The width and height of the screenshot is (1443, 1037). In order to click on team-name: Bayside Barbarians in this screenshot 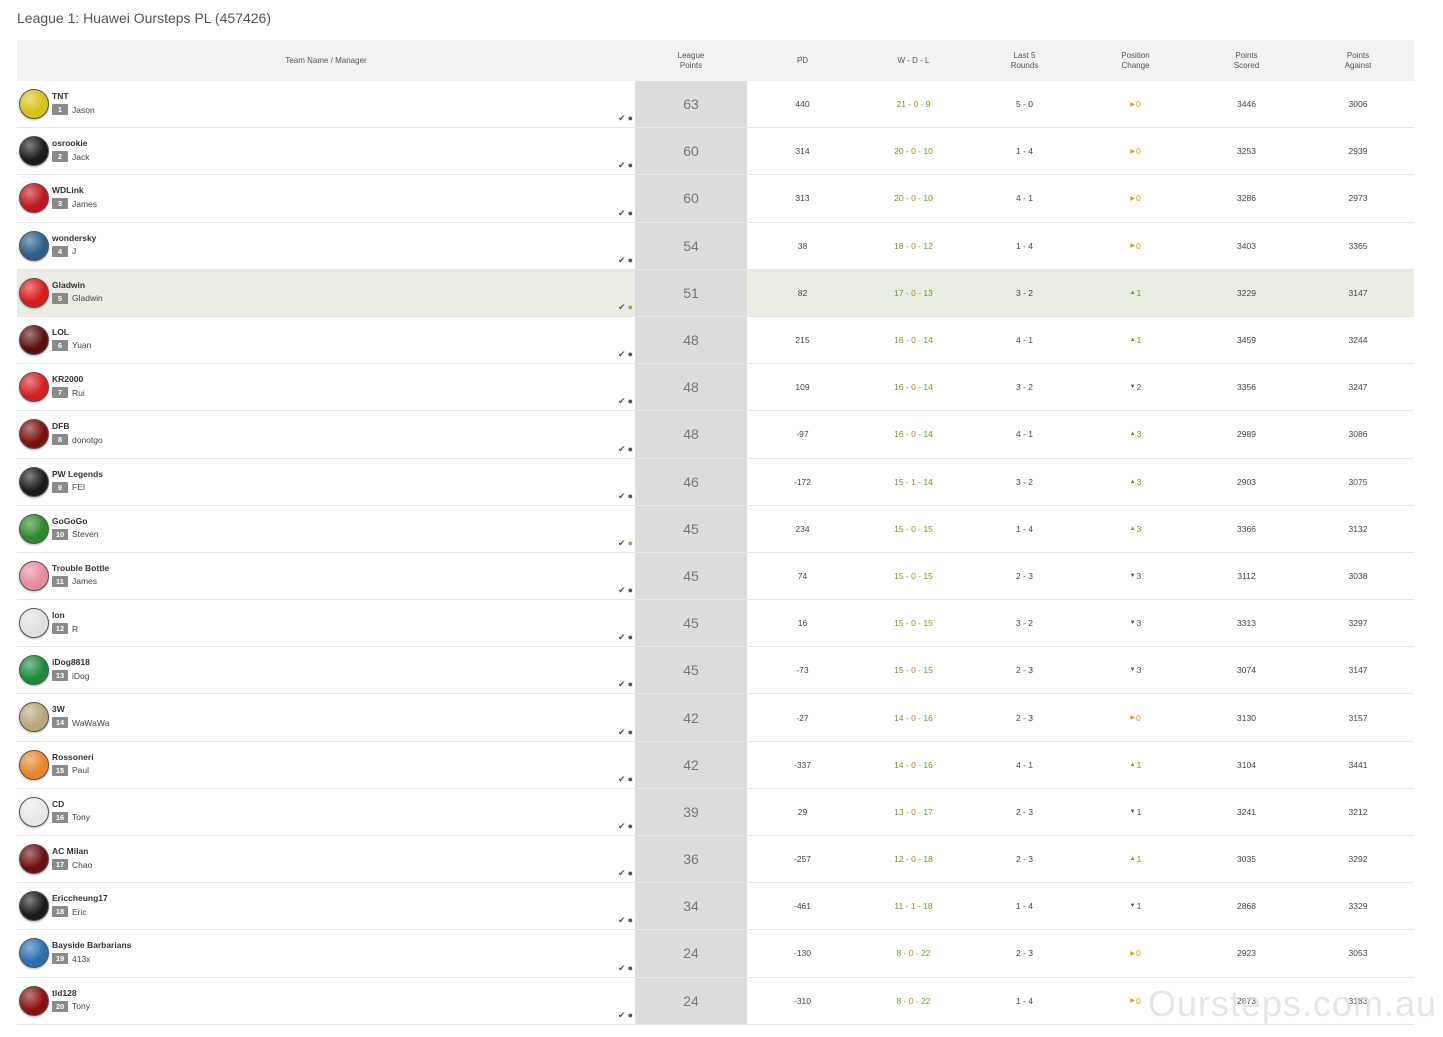, I will do `click(91, 945)`.